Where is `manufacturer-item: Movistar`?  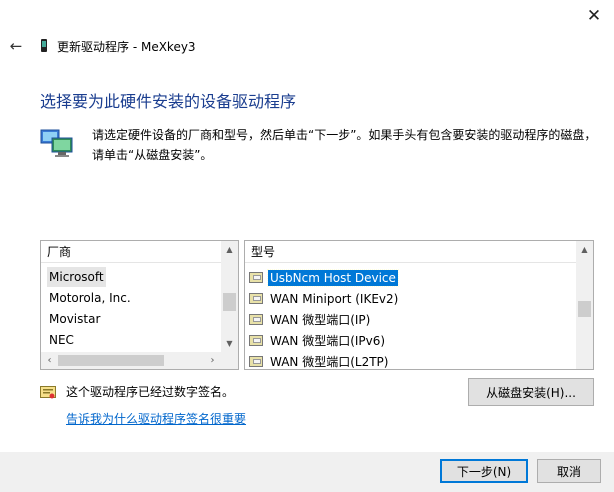
manufacturer-item: Movistar is located at coordinates (74, 319).